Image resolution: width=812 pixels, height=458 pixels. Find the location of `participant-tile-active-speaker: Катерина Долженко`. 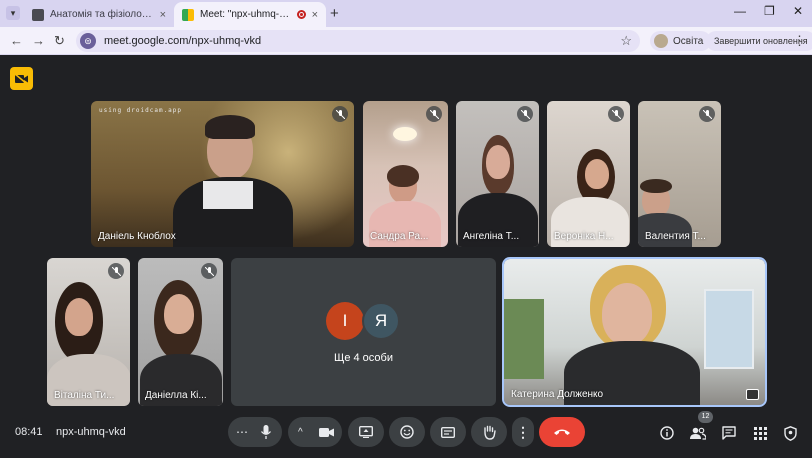

participant-tile-active-speaker: Катерина Долженко is located at coordinates (634, 332).